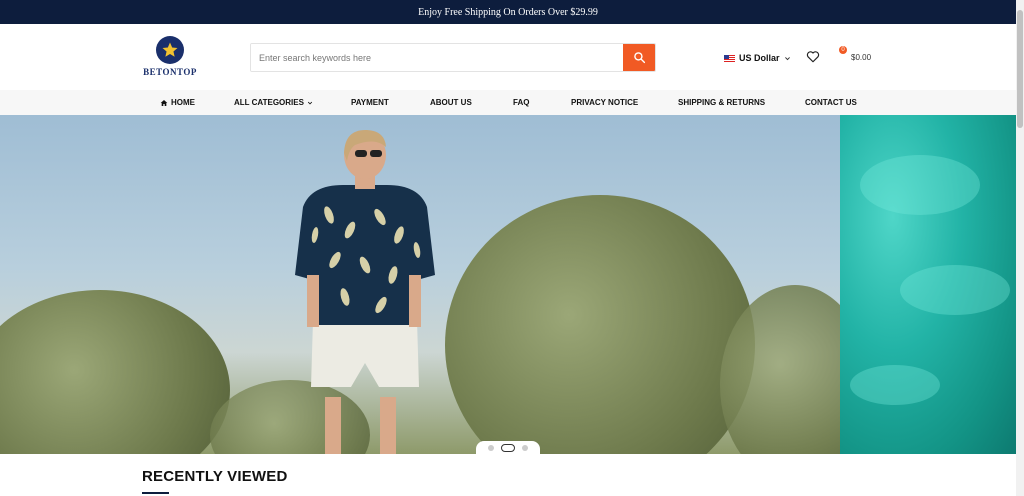 Image resolution: width=1024 pixels, height=496 pixels. Describe the element at coordinates (1020, 248) in the screenshot. I see `page-scrollbar` at that location.